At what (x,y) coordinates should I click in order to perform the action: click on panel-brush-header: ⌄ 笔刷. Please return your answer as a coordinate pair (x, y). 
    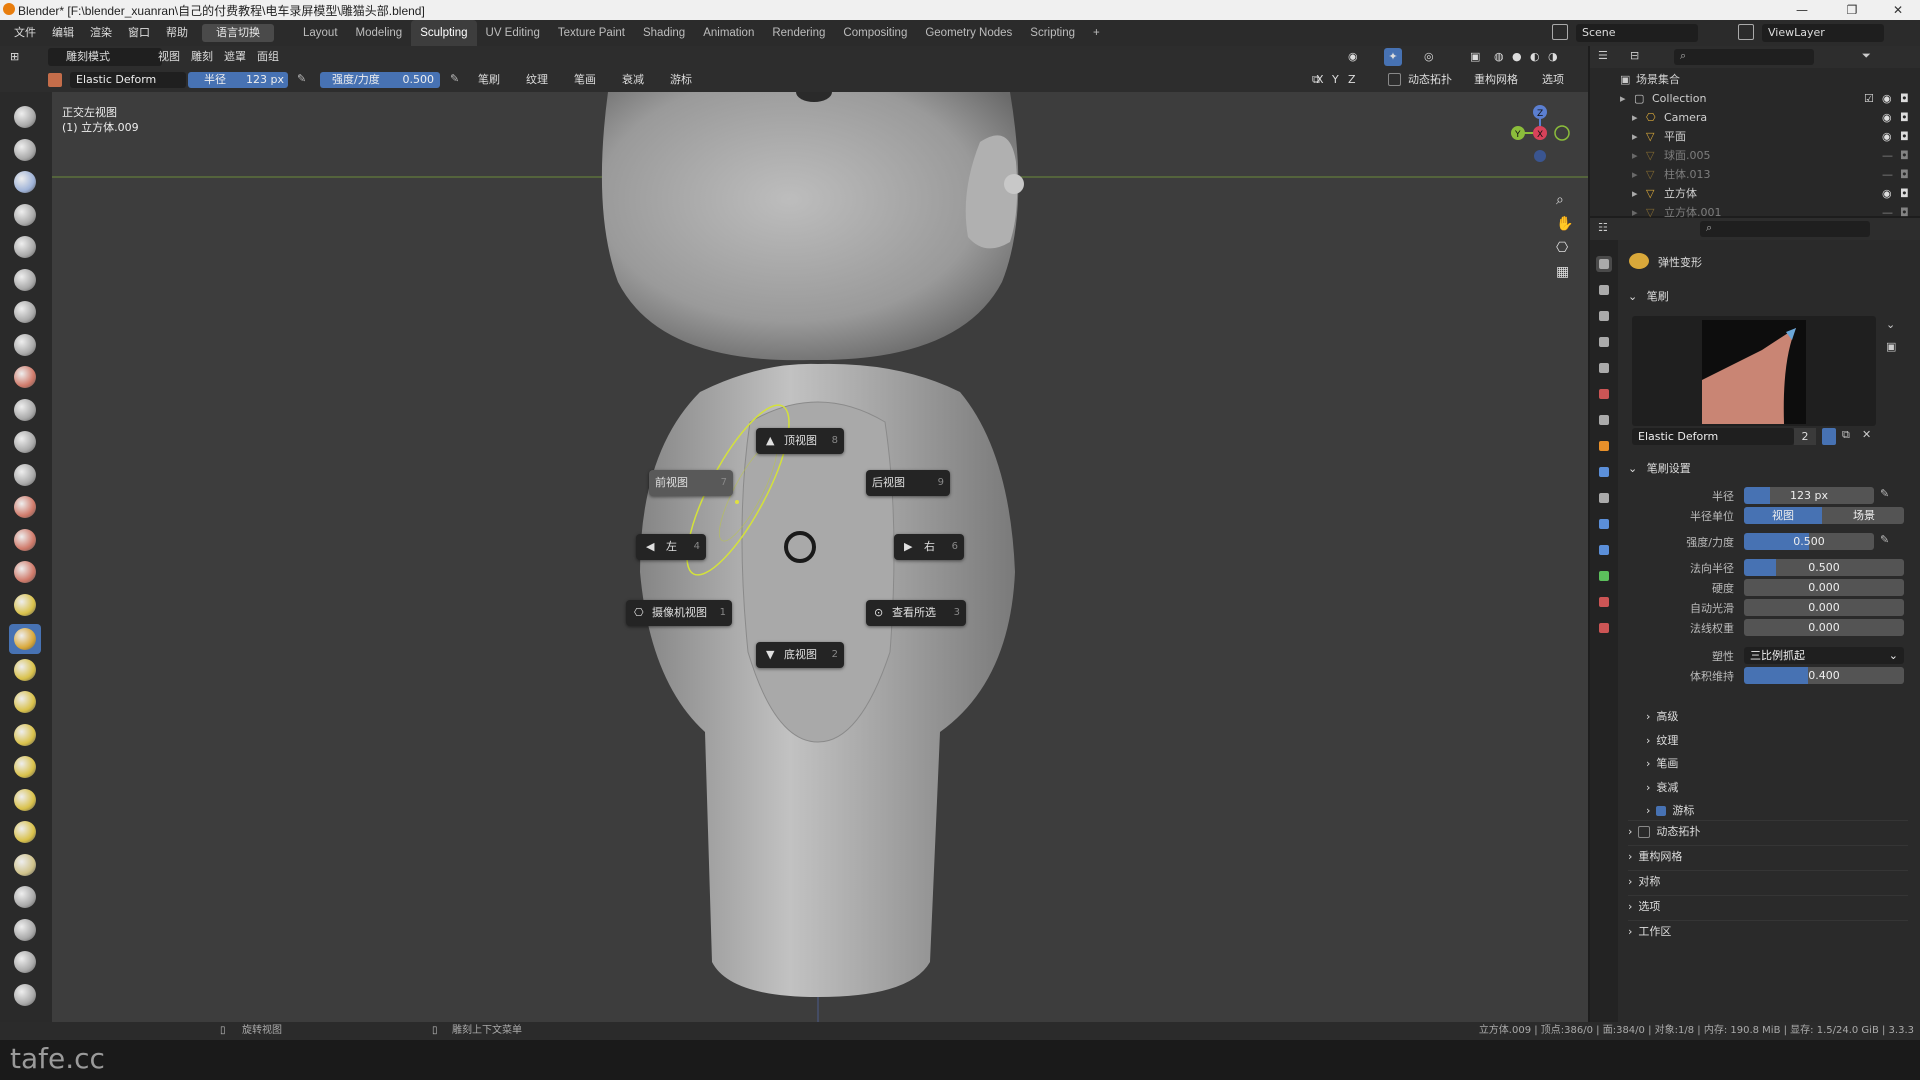
    Looking at the image, I should click on (1768, 297).